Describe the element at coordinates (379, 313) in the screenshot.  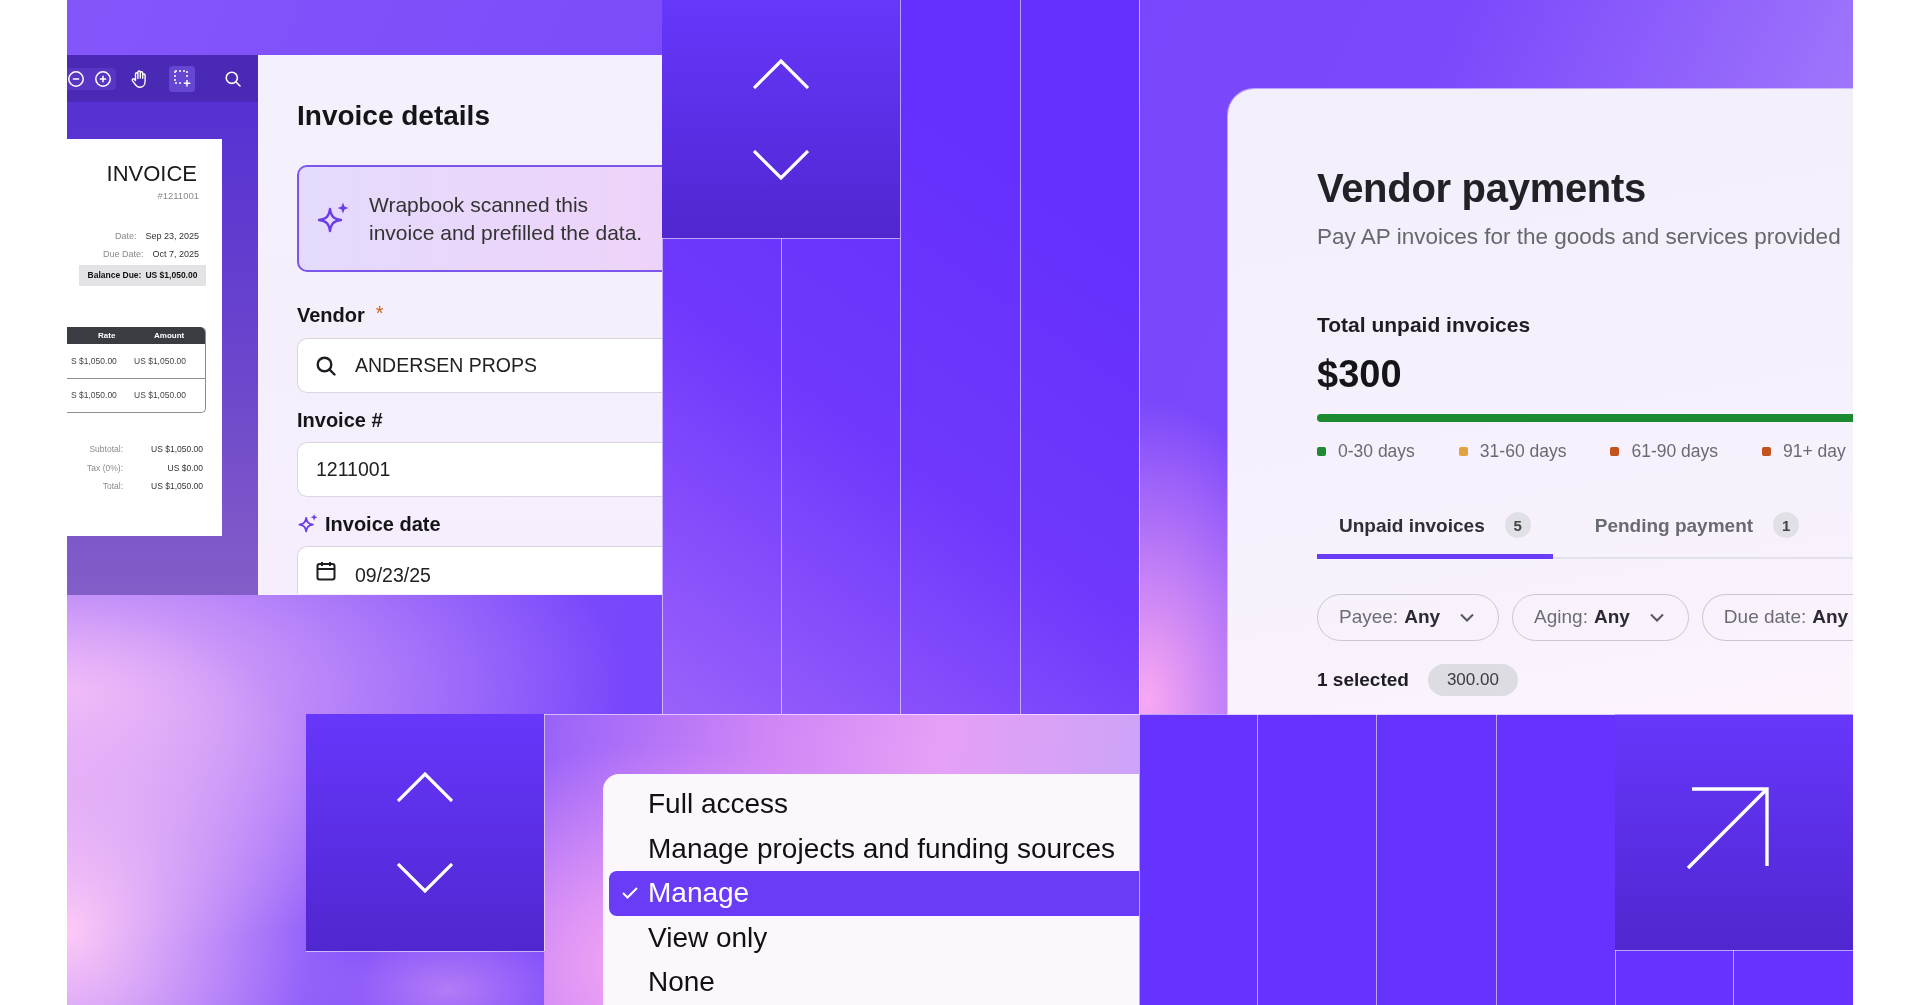
I see `required-mark: *` at that location.